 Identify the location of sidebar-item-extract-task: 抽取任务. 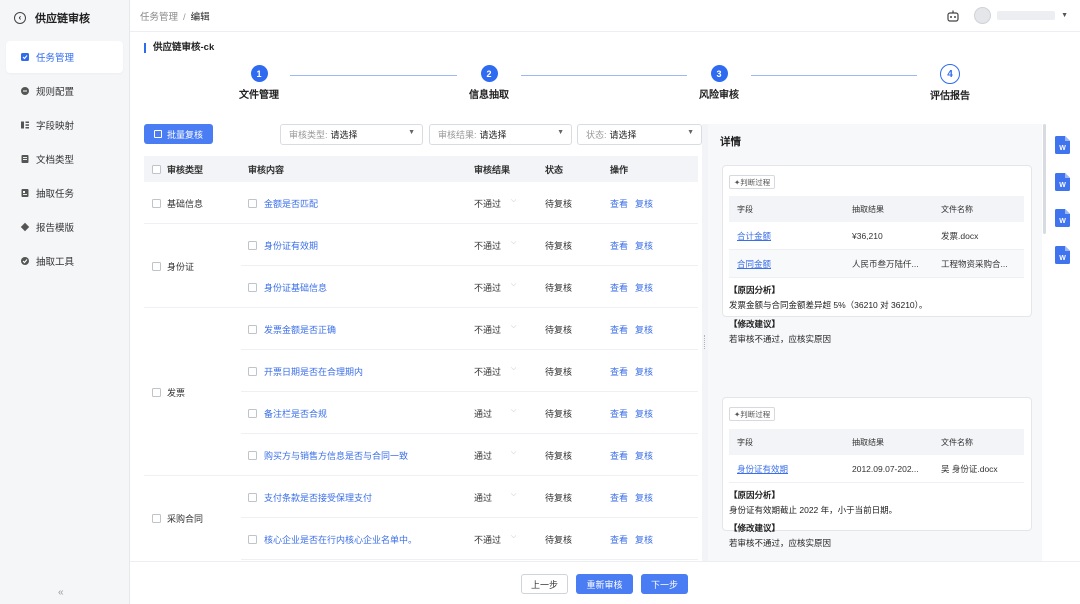
(64, 193).